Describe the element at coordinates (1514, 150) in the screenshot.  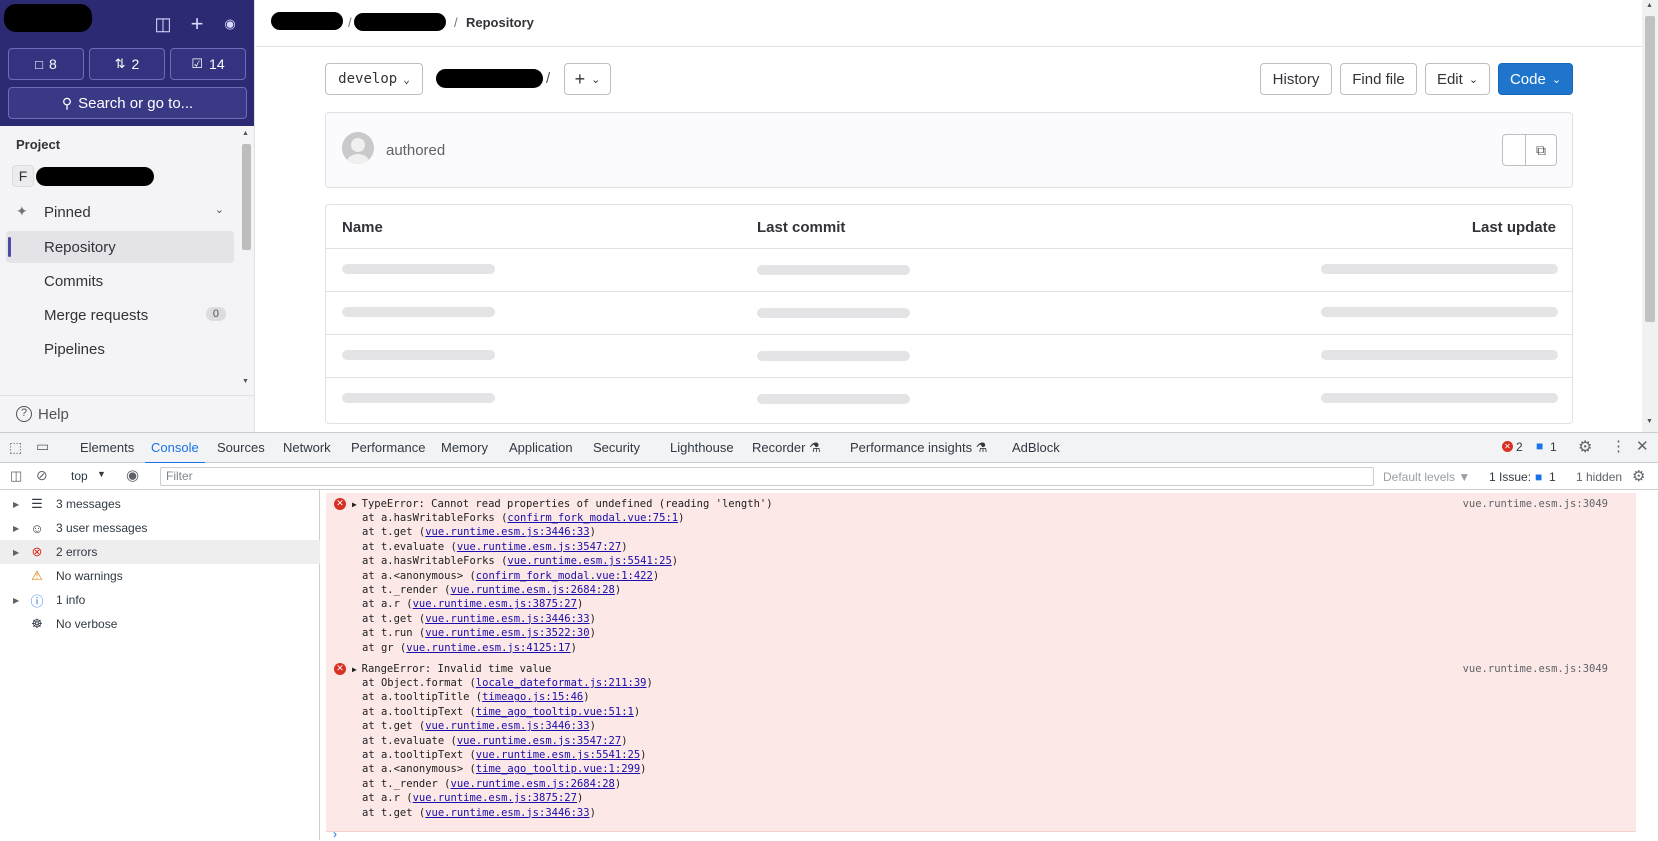
I see `commit-sha-button` at that location.